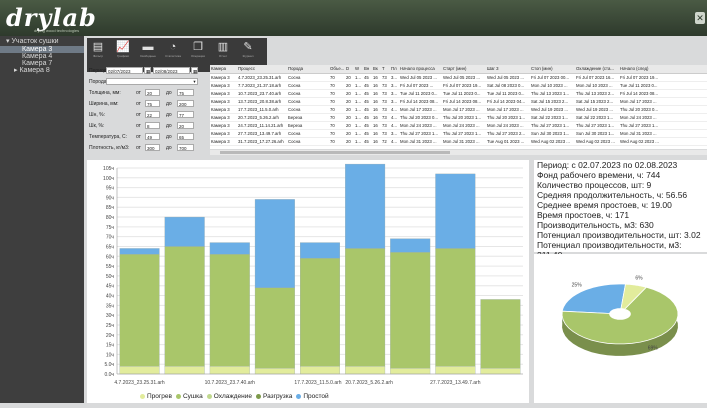 The height and width of the screenshot is (408, 707). What do you see at coordinates (42, 49) in the screenshot?
I see `sidebar-item-camera-3: Камера 3` at bounding box center [42, 49].